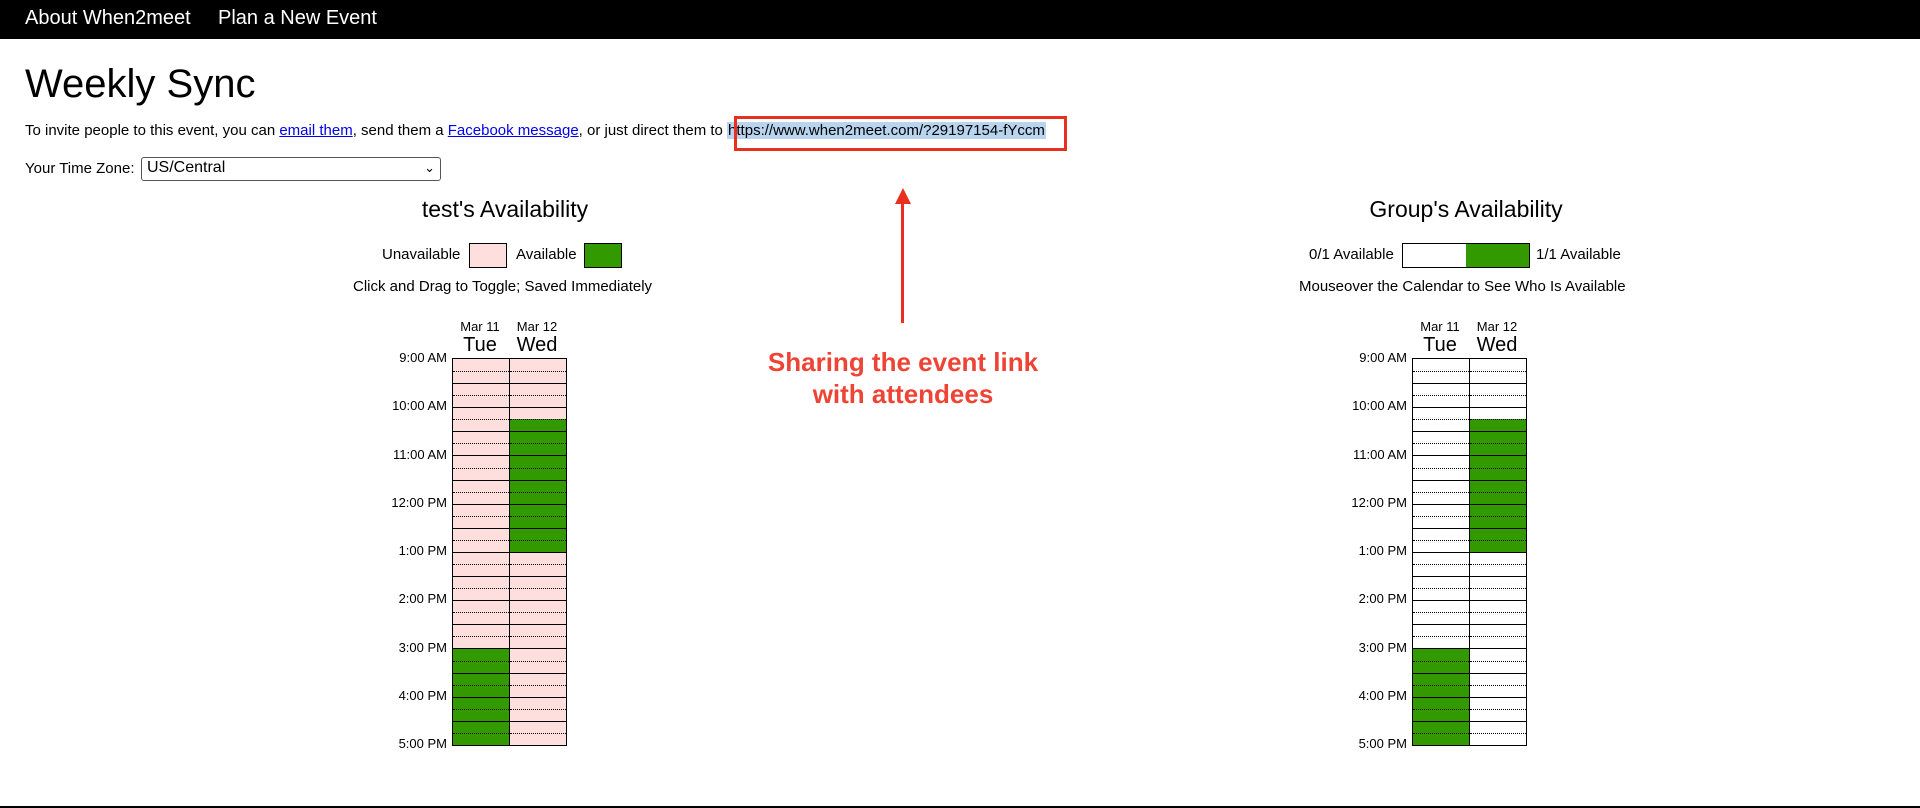  I want to click on time-slot-9:00, so click(481, 365).